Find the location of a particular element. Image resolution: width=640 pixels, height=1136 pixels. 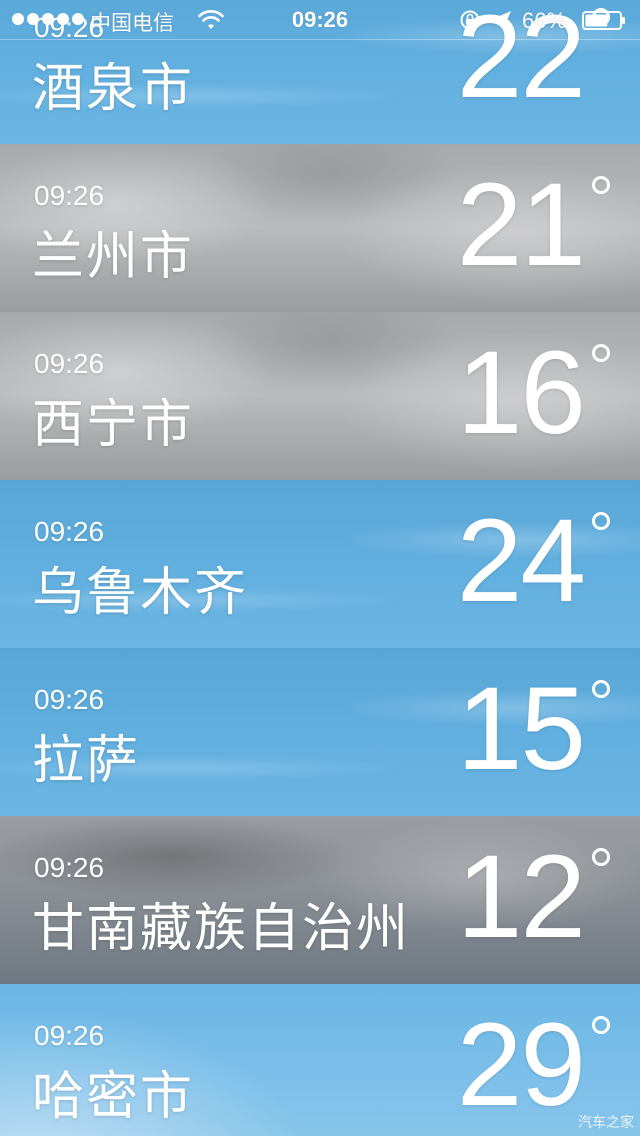

city-name: 乌鲁木齐 is located at coordinates (140, 593).